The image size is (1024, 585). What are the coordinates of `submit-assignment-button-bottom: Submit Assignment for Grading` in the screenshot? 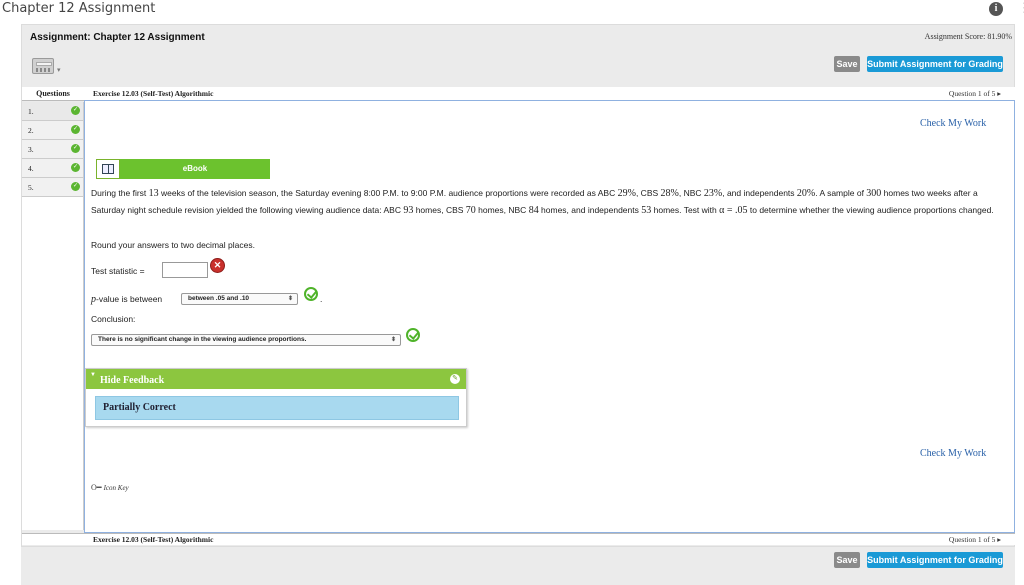 It's located at (935, 560).